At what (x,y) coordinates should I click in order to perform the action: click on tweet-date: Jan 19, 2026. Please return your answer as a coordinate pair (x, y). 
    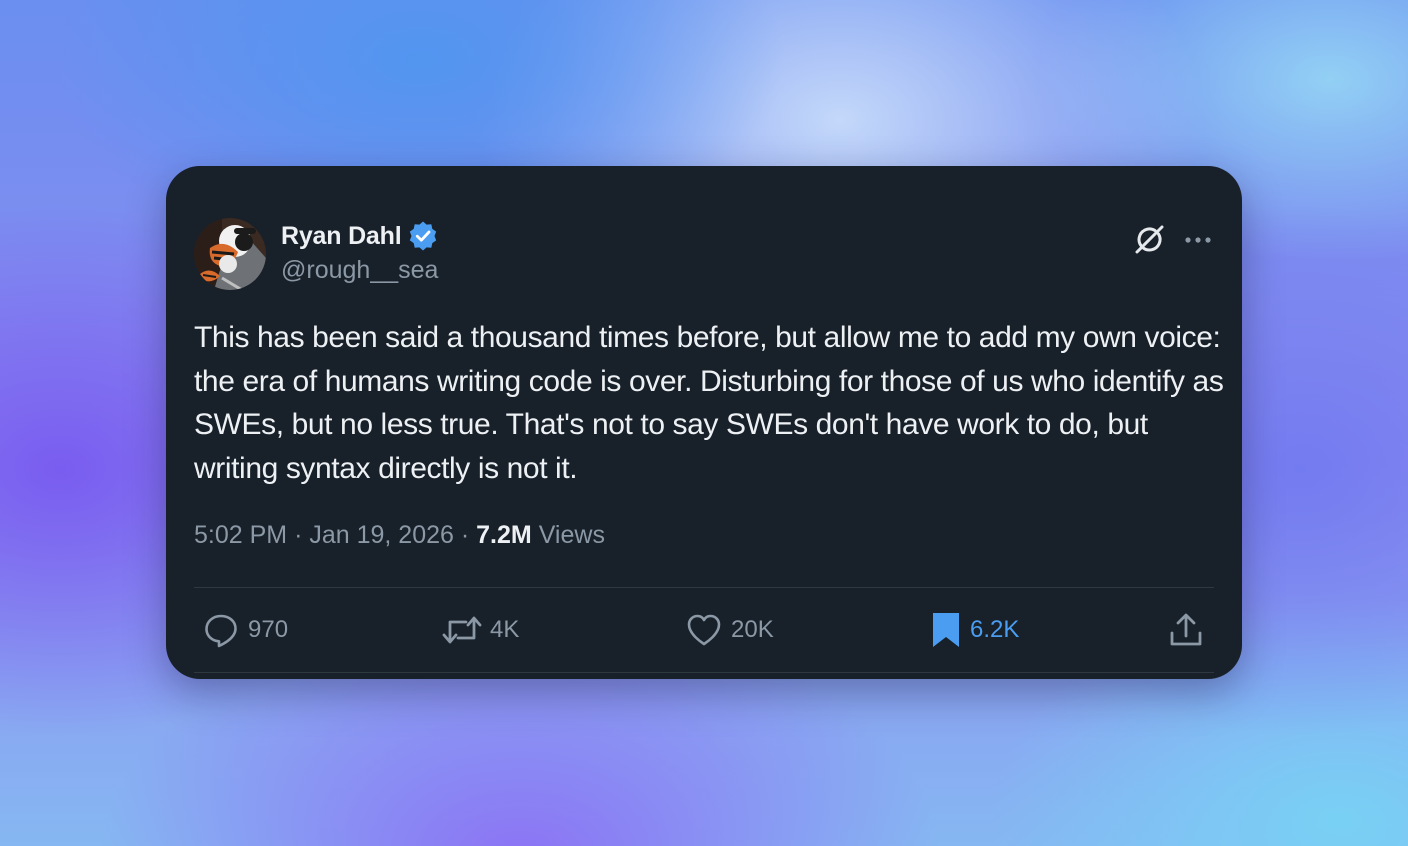
    Looking at the image, I should click on (381, 535).